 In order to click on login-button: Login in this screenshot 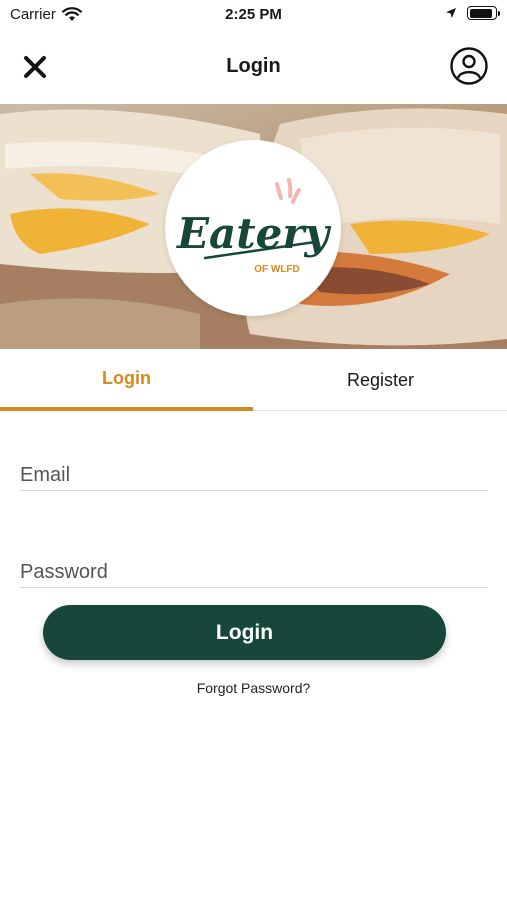, I will do `click(244, 632)`.